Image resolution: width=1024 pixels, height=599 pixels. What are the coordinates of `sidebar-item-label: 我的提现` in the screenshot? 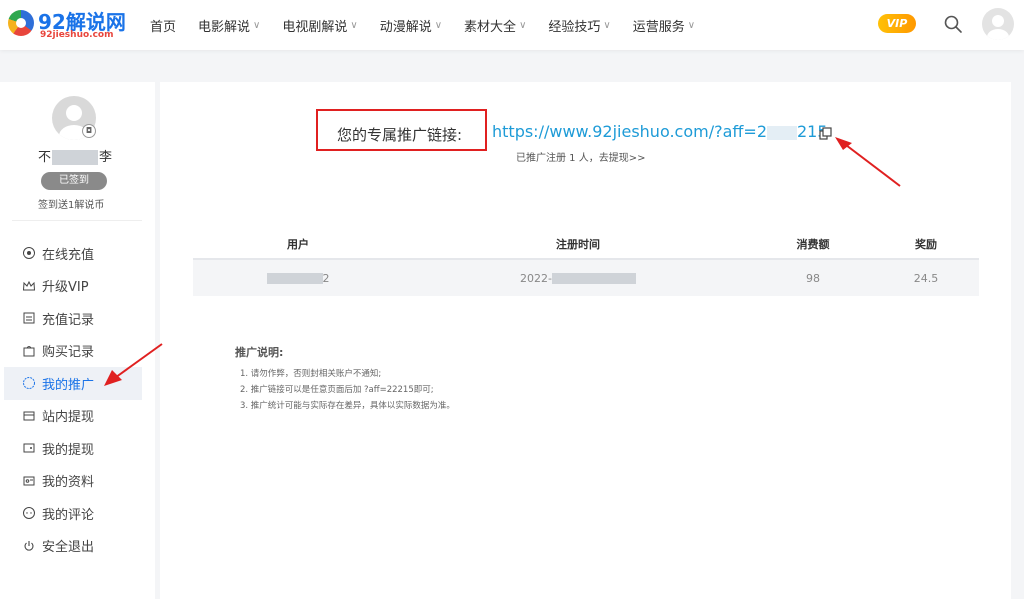 It's located at (68, 450).